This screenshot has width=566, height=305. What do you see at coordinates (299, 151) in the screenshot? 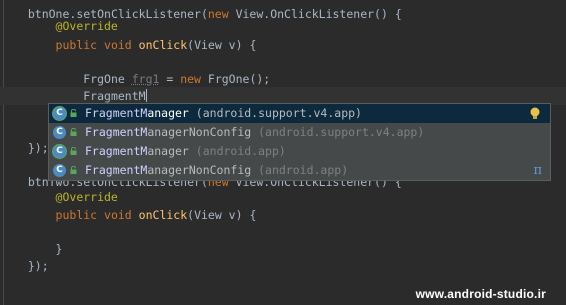
I see `completion-item: C FragmentManager (android.app)` at bounding box center [299, 151].